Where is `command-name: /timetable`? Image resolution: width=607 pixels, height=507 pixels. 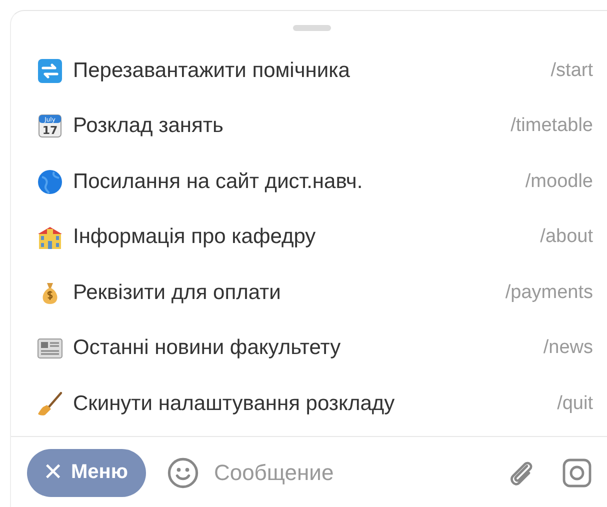 command-name: /timetable is located at coordinates (551, 126).